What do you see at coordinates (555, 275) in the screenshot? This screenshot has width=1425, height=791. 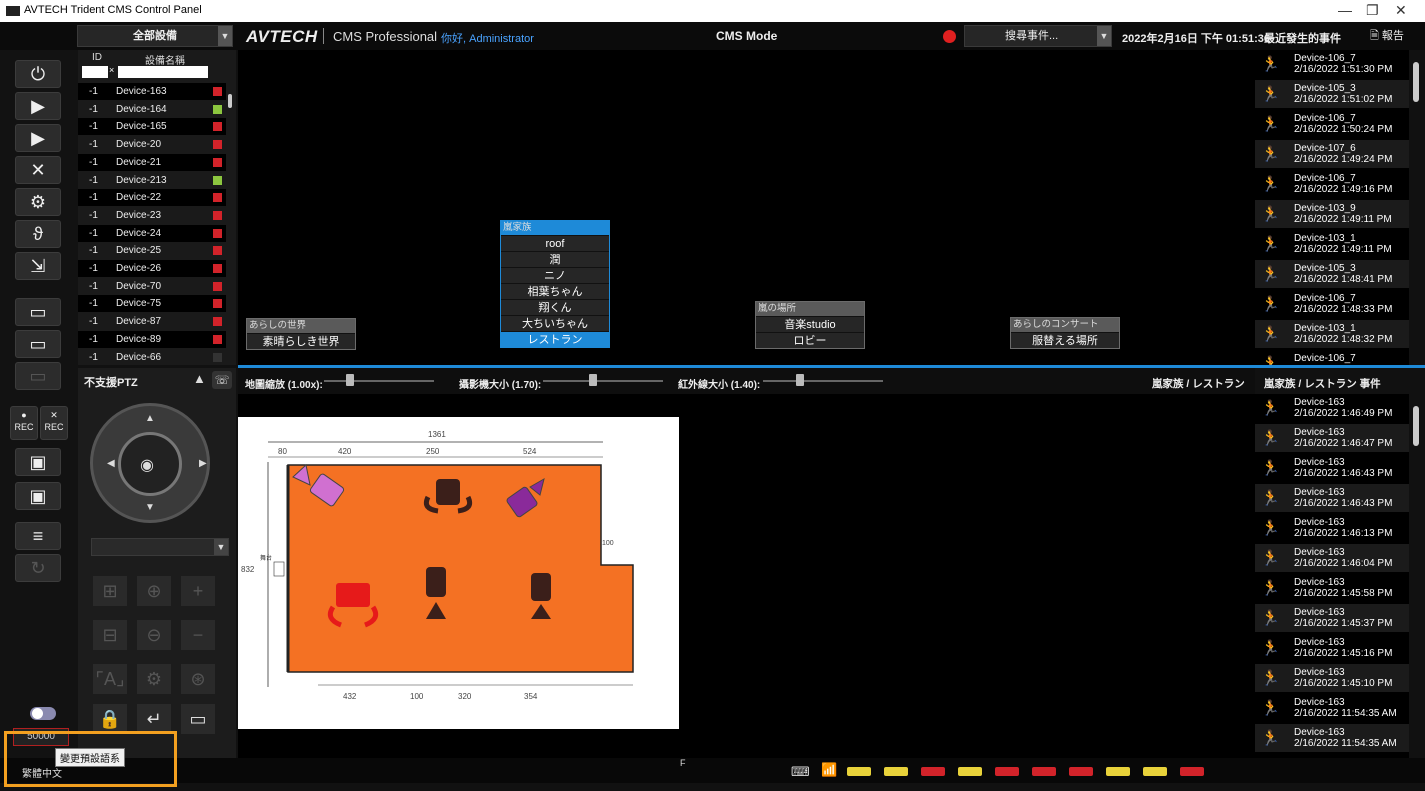 I see `map-group-item: ニノ` at bounding box center [555, 275].